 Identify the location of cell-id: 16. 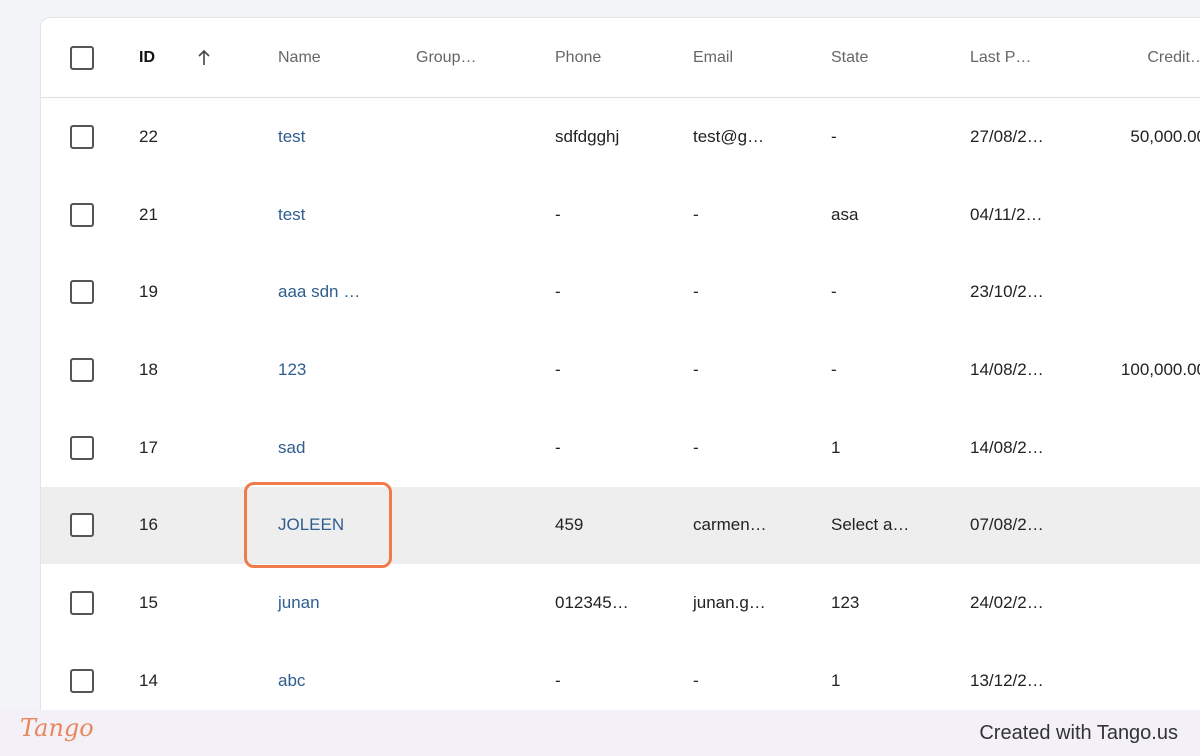
(148, 525).